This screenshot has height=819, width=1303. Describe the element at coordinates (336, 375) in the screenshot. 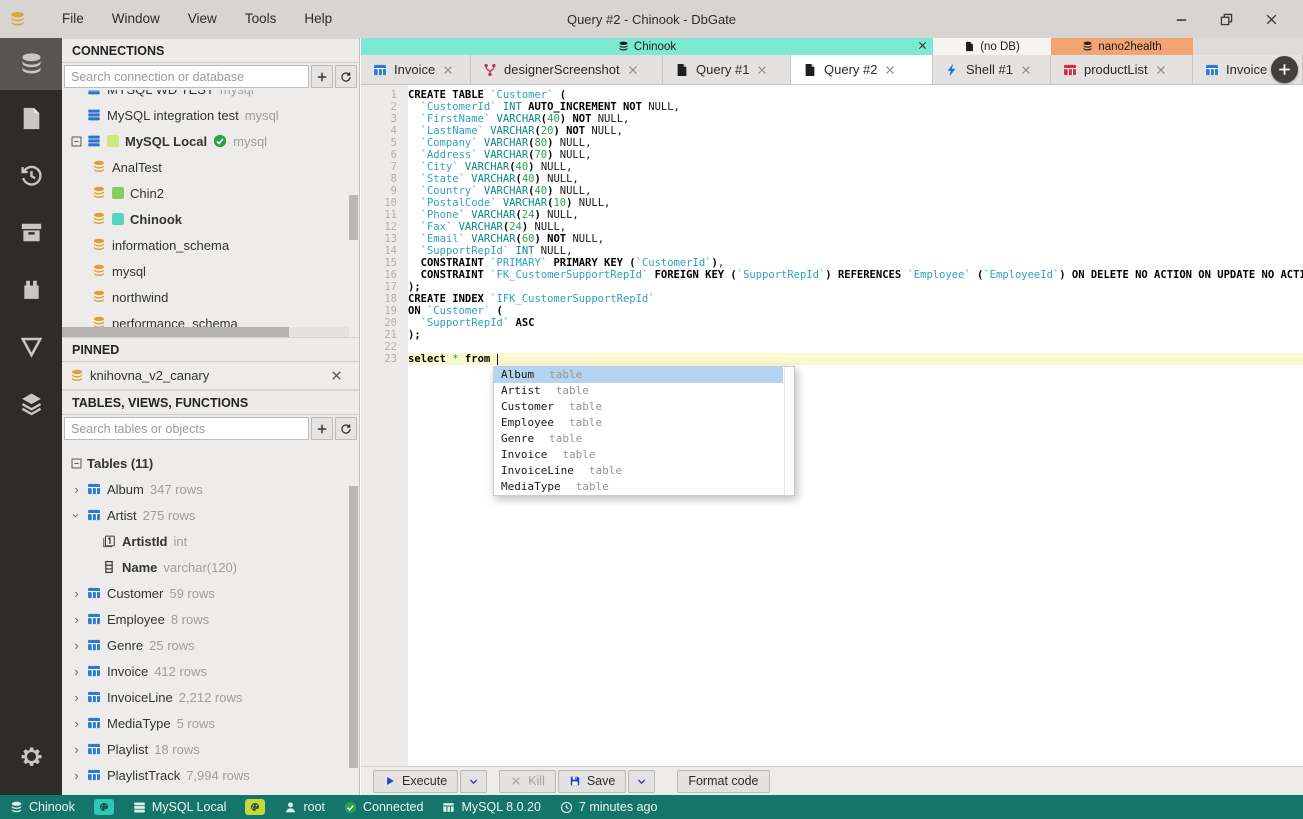

I see `unpin-close-icon` at that location.